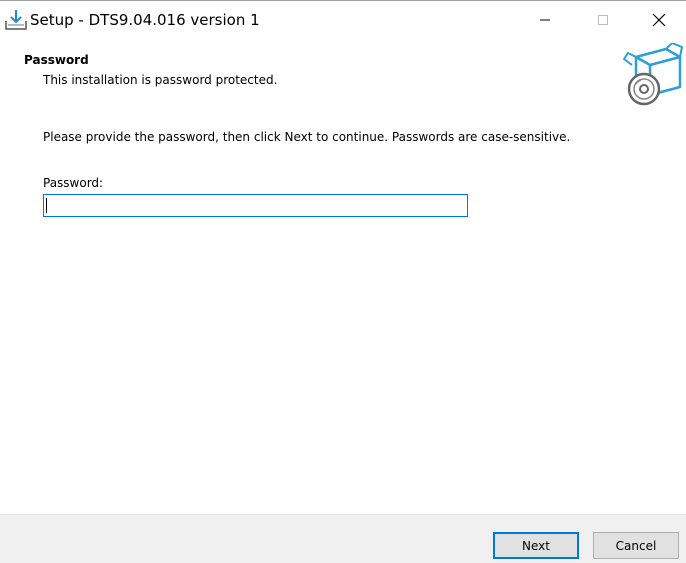 This screenshot has width=686, height=563. I want to click on maximize-icon, so click(603, 20).